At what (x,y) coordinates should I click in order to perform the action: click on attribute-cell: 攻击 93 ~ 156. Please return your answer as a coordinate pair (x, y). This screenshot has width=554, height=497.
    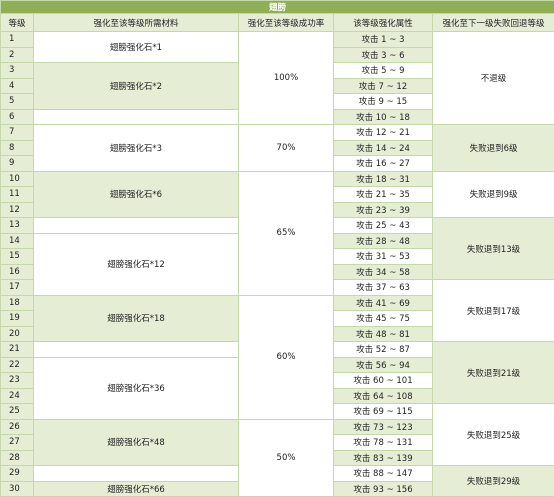
    Looking at the image, I should click on (383, 489).